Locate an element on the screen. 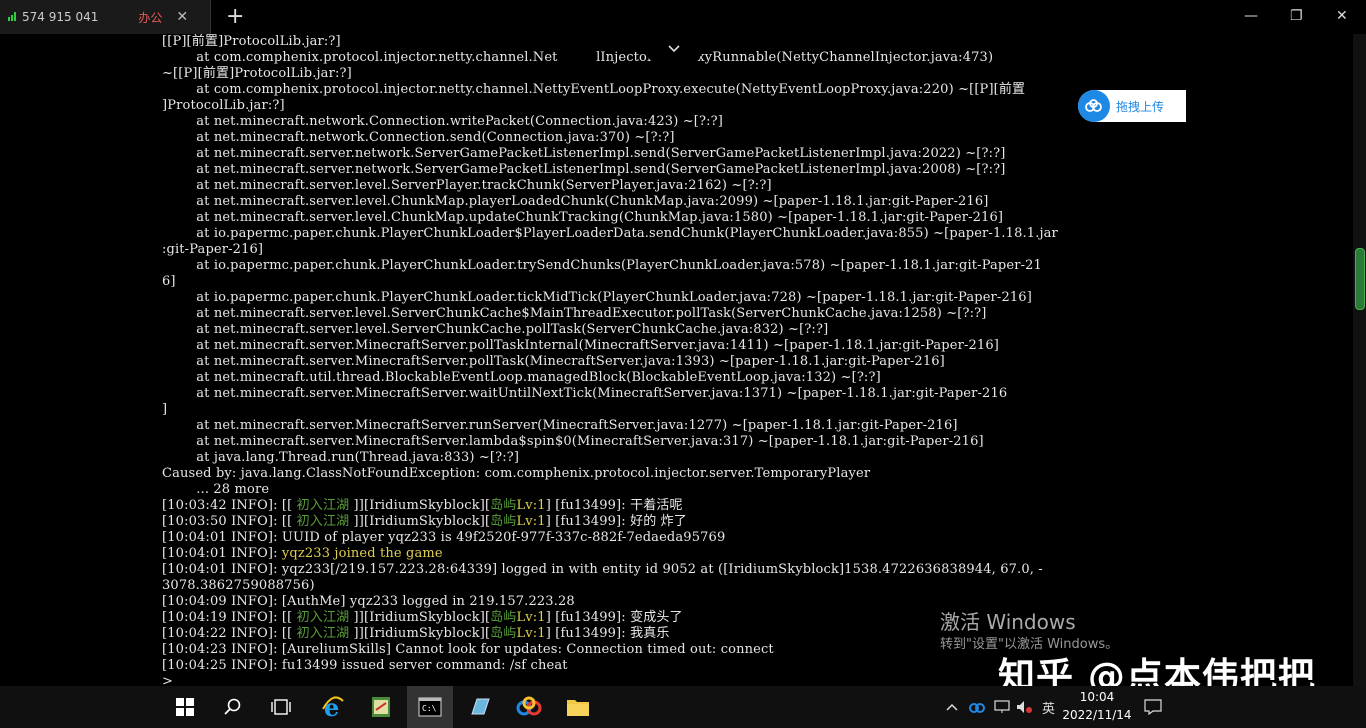 The height and width of the screenshot is (728, 1366). stack-line: 6] is located at coordinates (169, 281).